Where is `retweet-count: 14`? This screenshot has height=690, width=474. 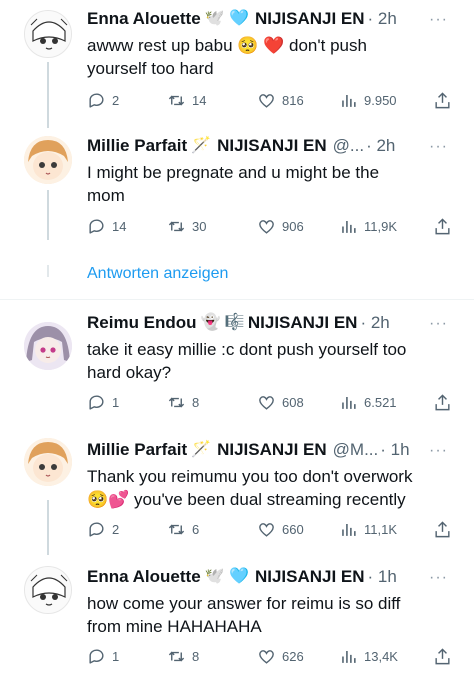
retweet-count: 14 is located at coordinates (199, 100).